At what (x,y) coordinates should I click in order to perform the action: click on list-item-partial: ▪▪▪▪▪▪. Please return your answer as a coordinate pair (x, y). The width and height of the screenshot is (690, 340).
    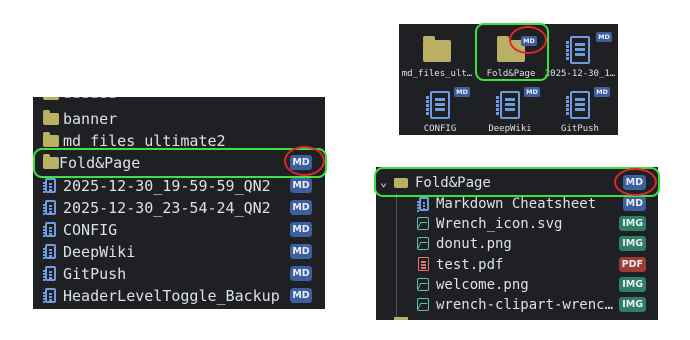
    Looking at the image, I should click on (179, 101).